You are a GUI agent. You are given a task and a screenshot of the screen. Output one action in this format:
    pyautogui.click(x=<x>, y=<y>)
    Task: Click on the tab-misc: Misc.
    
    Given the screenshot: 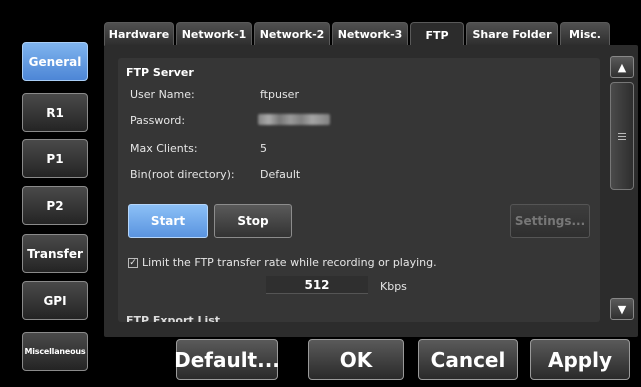 What is the action you would take?
    pyautogui.click(x=585, y=34)
    